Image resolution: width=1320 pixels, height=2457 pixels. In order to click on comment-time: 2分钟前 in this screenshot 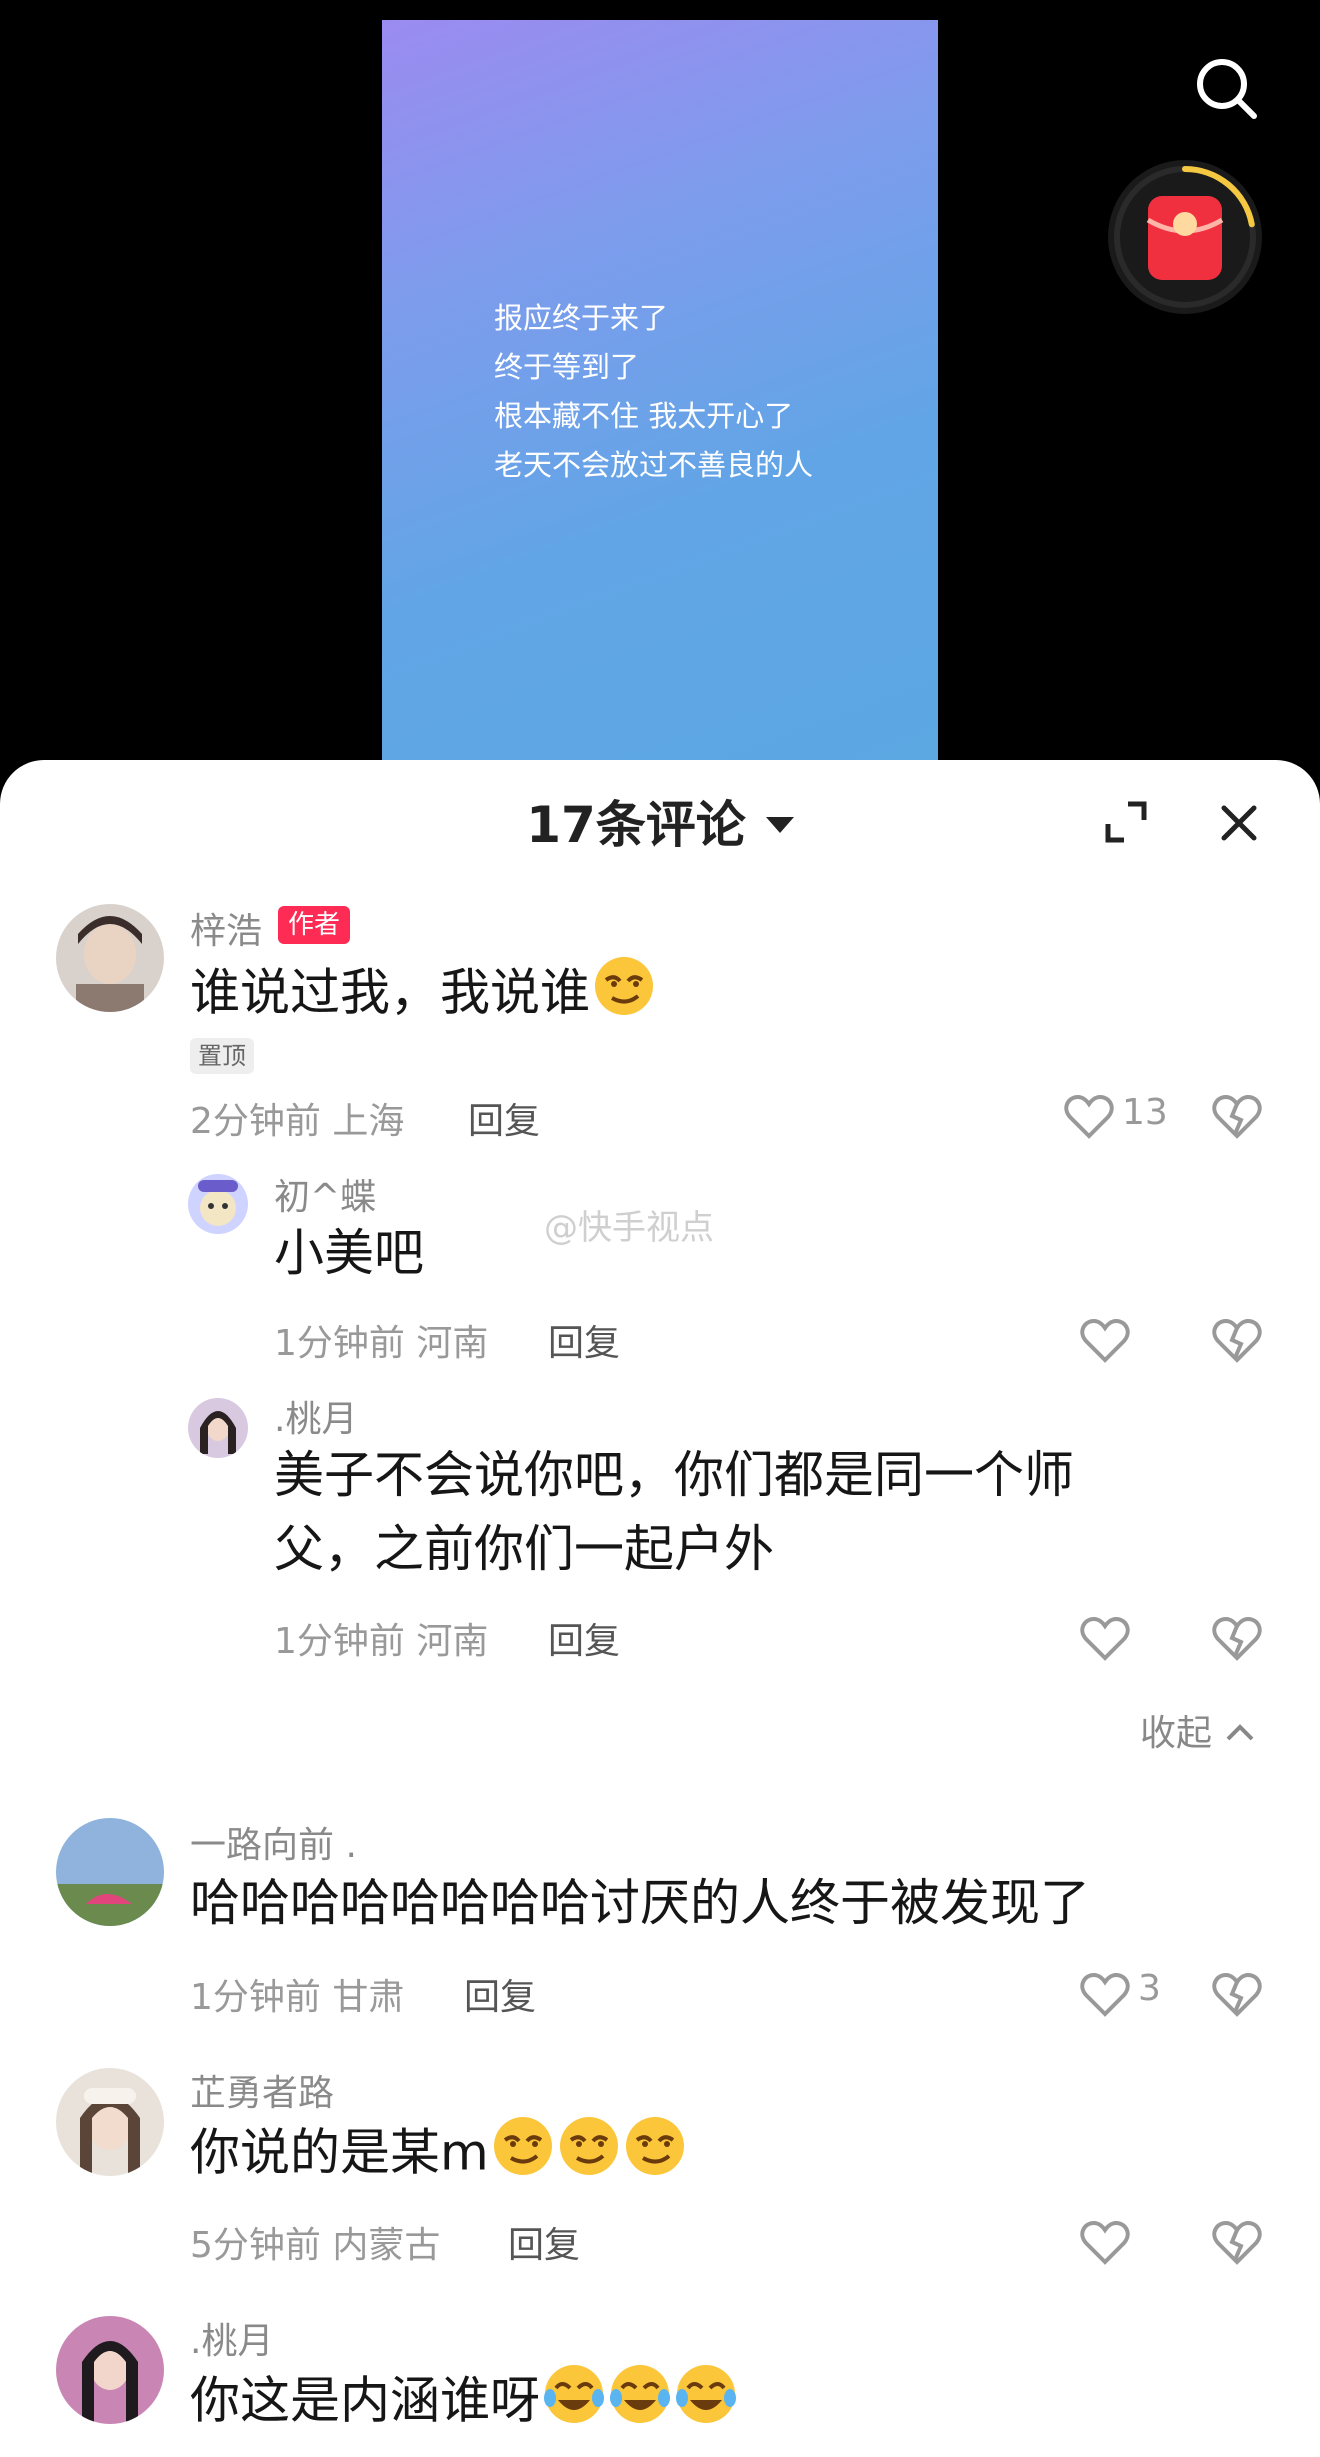, I will do `click(255, 1121)`.